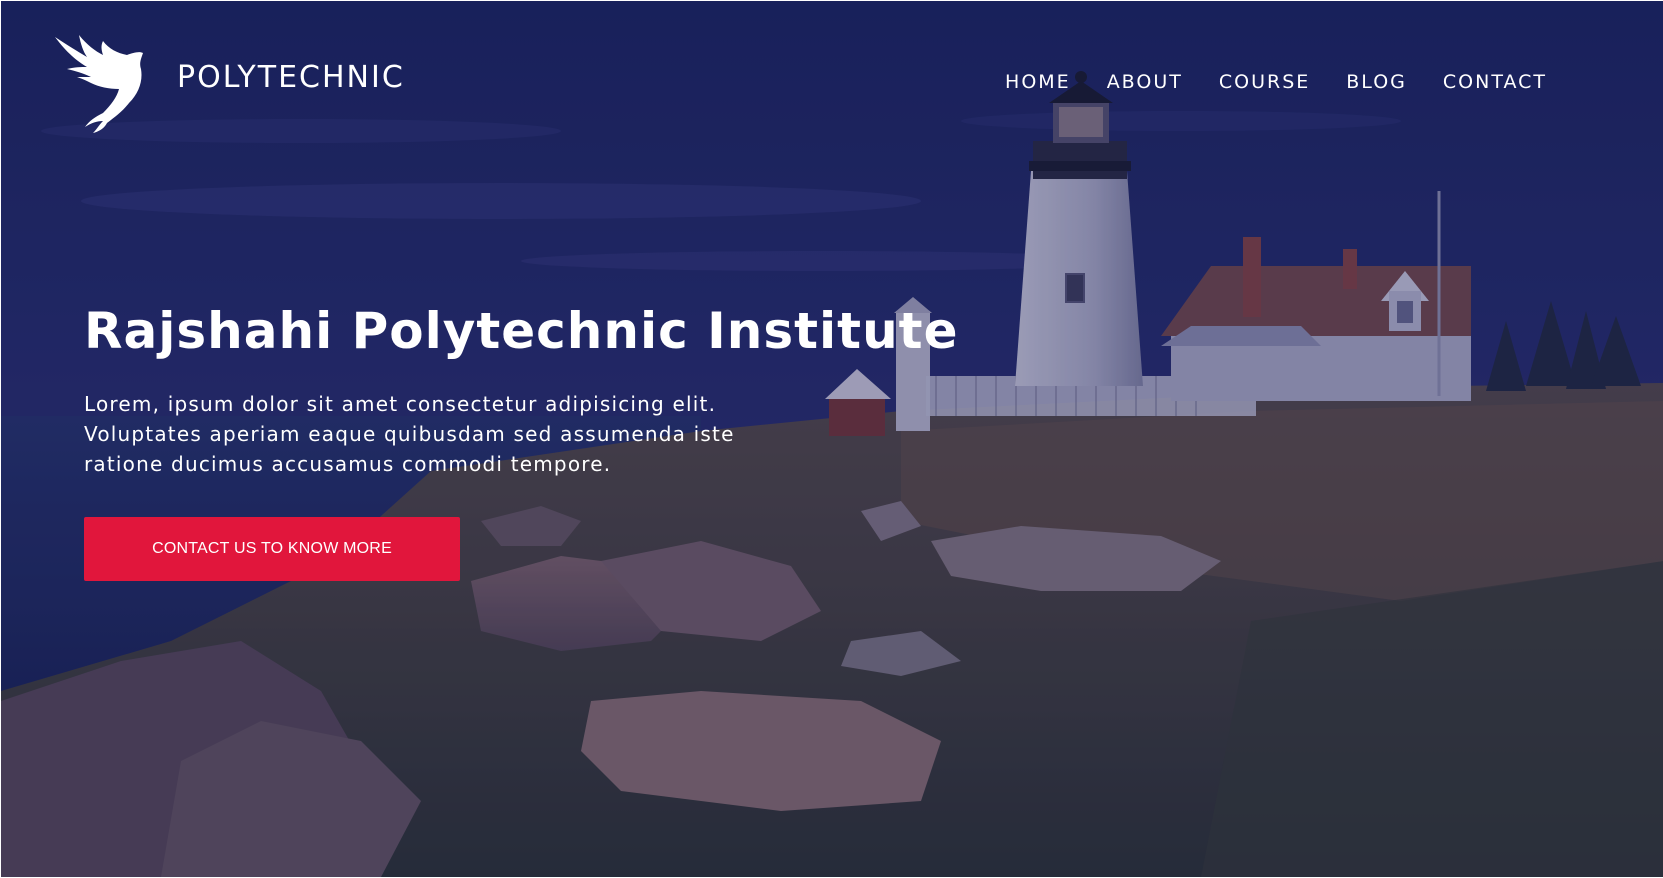 The width and height of the screenshot is (1663, 878). What do you see at coordinates (1495, 82) in the screenshot?
I see `nav-item-contact: CONTACT` at bounding box center [1495, 82].